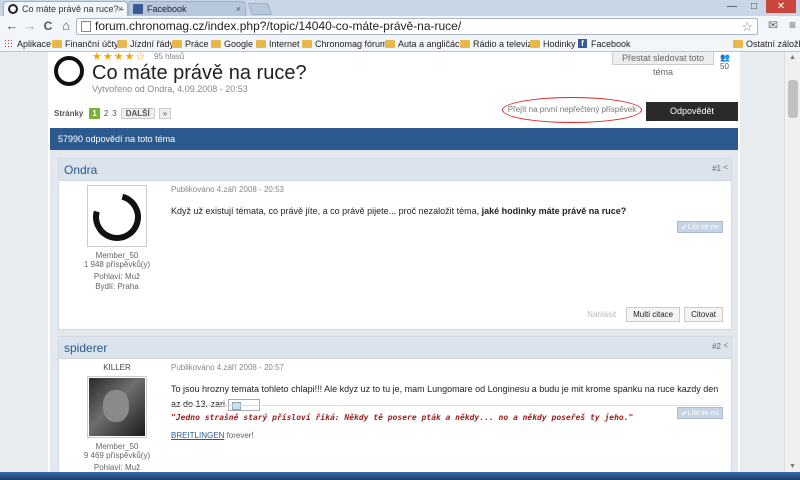  I want to click on bookmark-facebook: f Facebook, so click(604, 44).